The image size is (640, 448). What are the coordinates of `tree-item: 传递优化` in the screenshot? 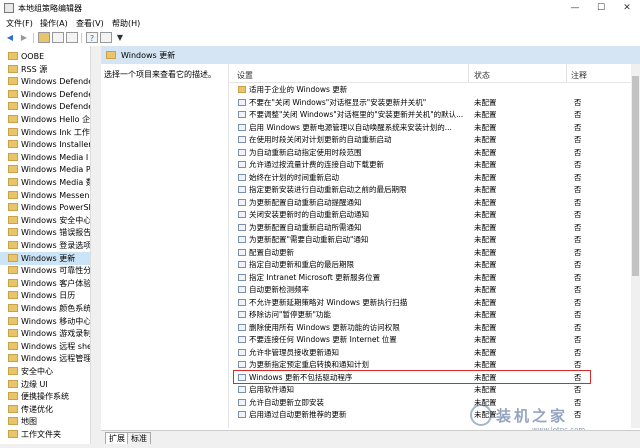 It's located at (45, 409).